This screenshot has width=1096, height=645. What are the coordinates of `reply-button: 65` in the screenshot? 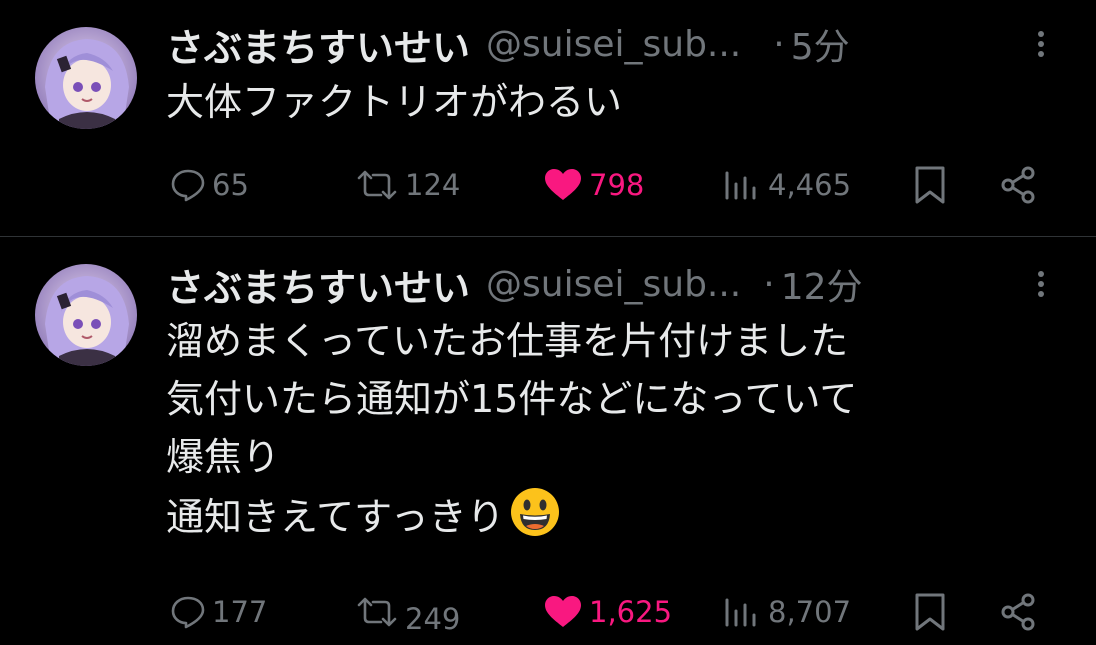 It's located at (209, 185).